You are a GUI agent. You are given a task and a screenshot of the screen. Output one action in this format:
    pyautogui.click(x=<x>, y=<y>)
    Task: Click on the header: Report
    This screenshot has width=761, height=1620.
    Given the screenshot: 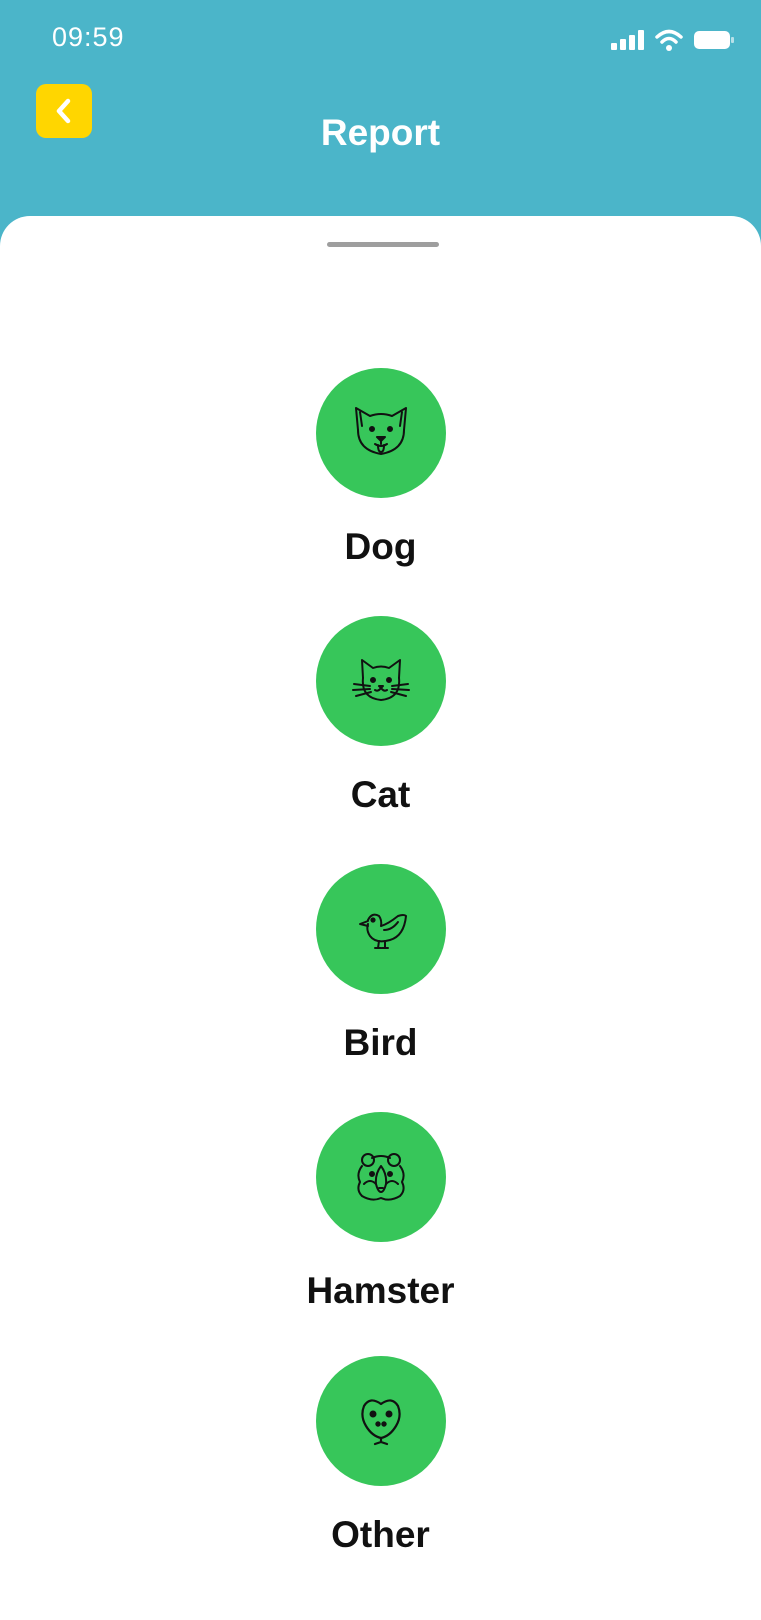 What is the action you would take?
    pyautogui.click(x=380, y=147)
    